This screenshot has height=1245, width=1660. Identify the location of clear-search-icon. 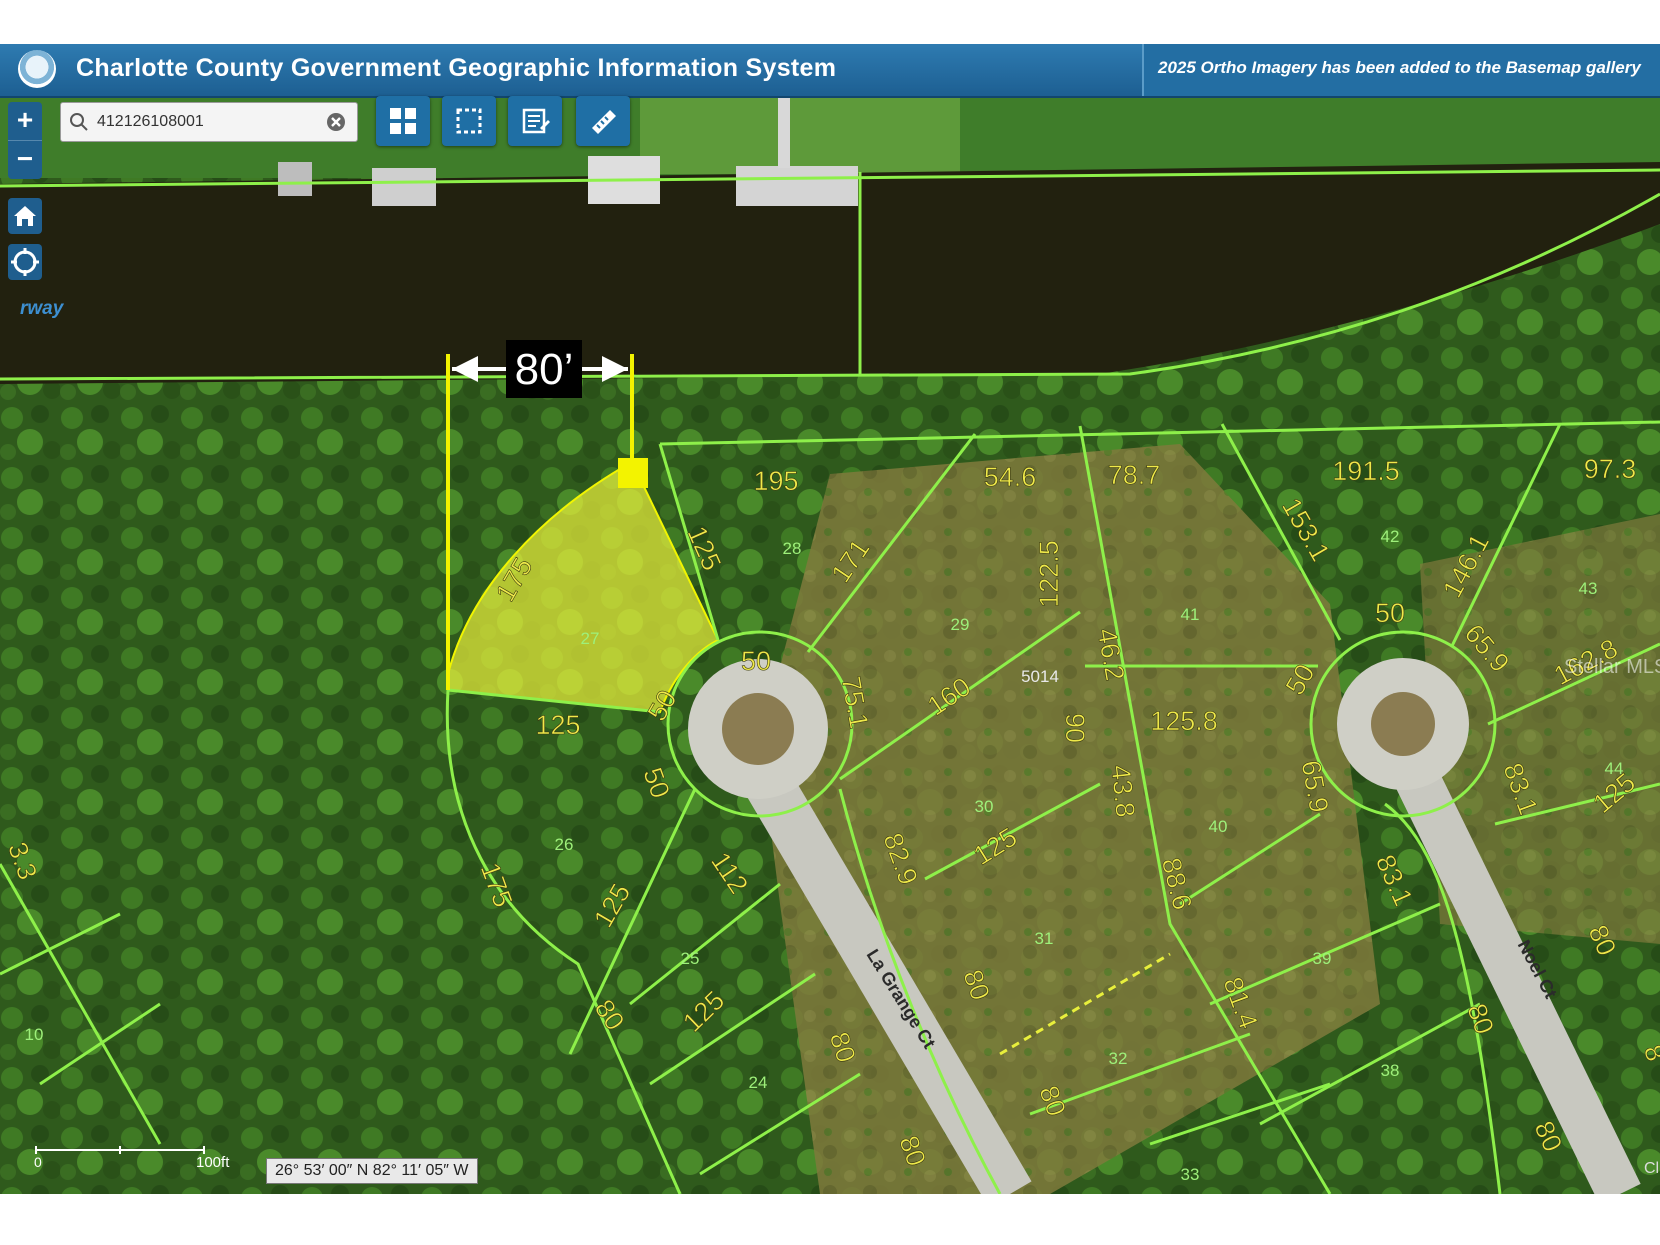
(336, 122).